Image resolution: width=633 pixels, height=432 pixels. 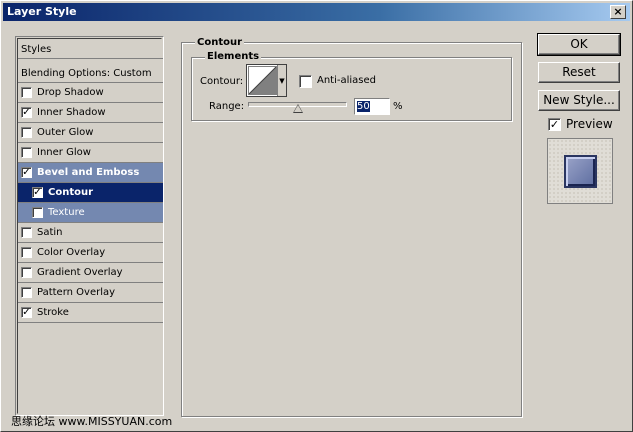 What do you see at coordinates (372, 106) in the screenshot?
I see `range-input: 50` at bounding box center [372, 106].